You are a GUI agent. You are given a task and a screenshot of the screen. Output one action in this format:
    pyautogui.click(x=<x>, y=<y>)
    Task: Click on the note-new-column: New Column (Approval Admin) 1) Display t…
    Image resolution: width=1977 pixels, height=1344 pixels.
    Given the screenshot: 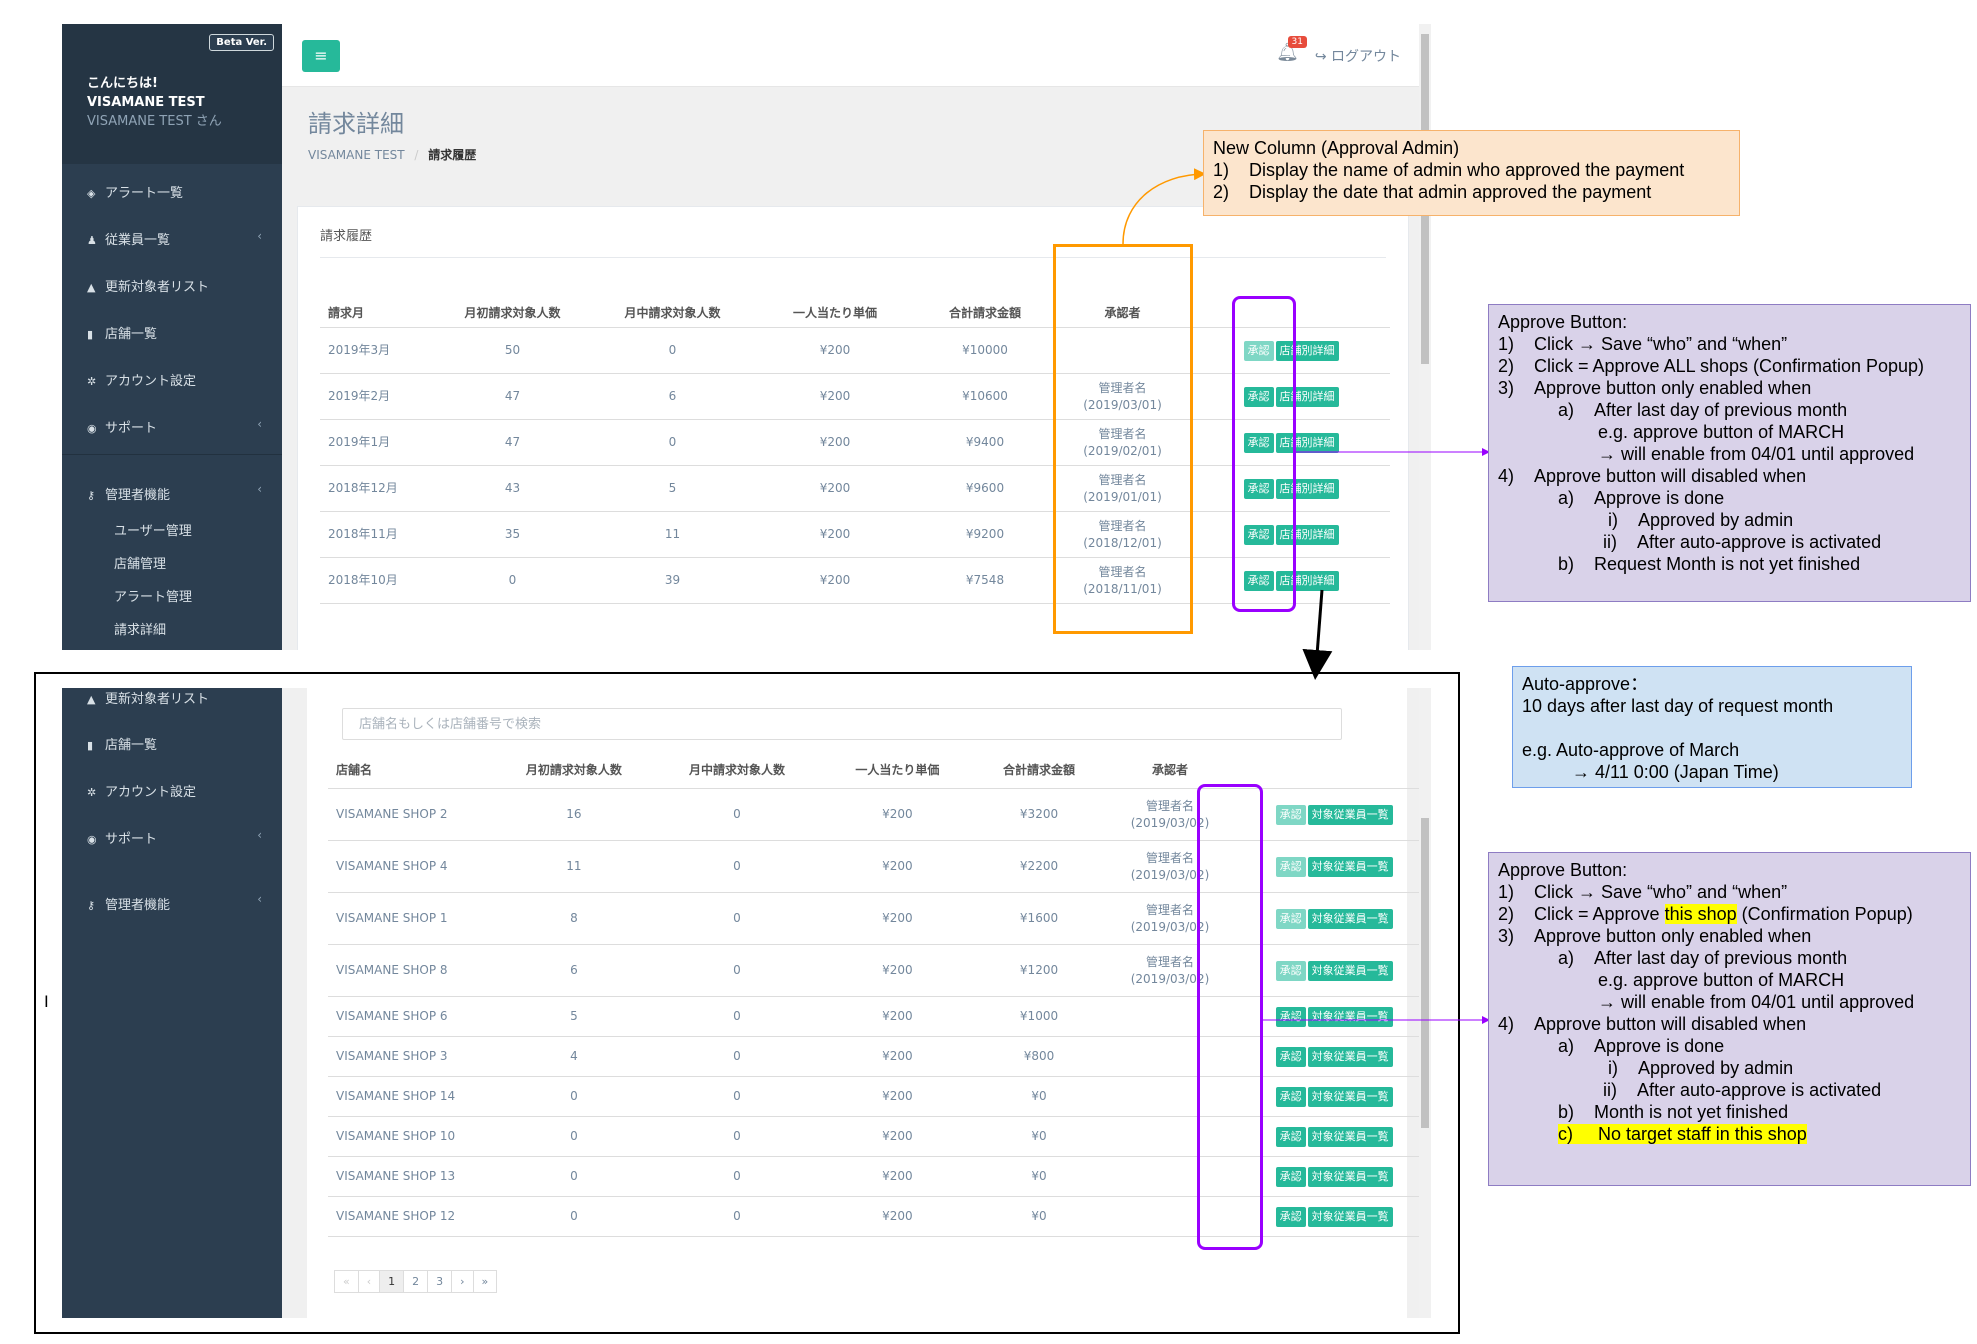 What is the action you would take?
    pyautogui.click(x=1471, y=173)
    